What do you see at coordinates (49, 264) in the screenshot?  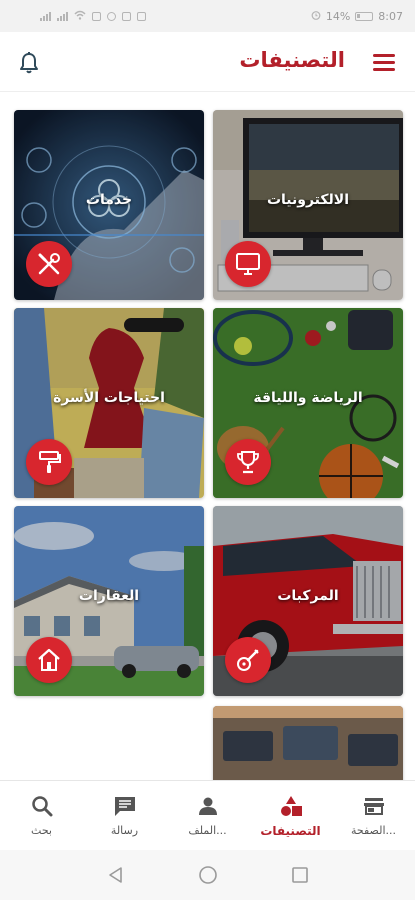 I see `tools-icon` at bounding box center [49, 264].